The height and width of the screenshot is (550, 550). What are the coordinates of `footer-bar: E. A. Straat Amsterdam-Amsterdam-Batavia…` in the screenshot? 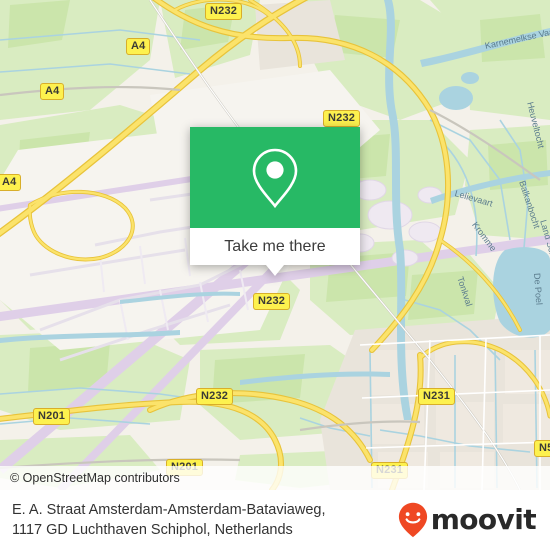 It's located at (275, 520).